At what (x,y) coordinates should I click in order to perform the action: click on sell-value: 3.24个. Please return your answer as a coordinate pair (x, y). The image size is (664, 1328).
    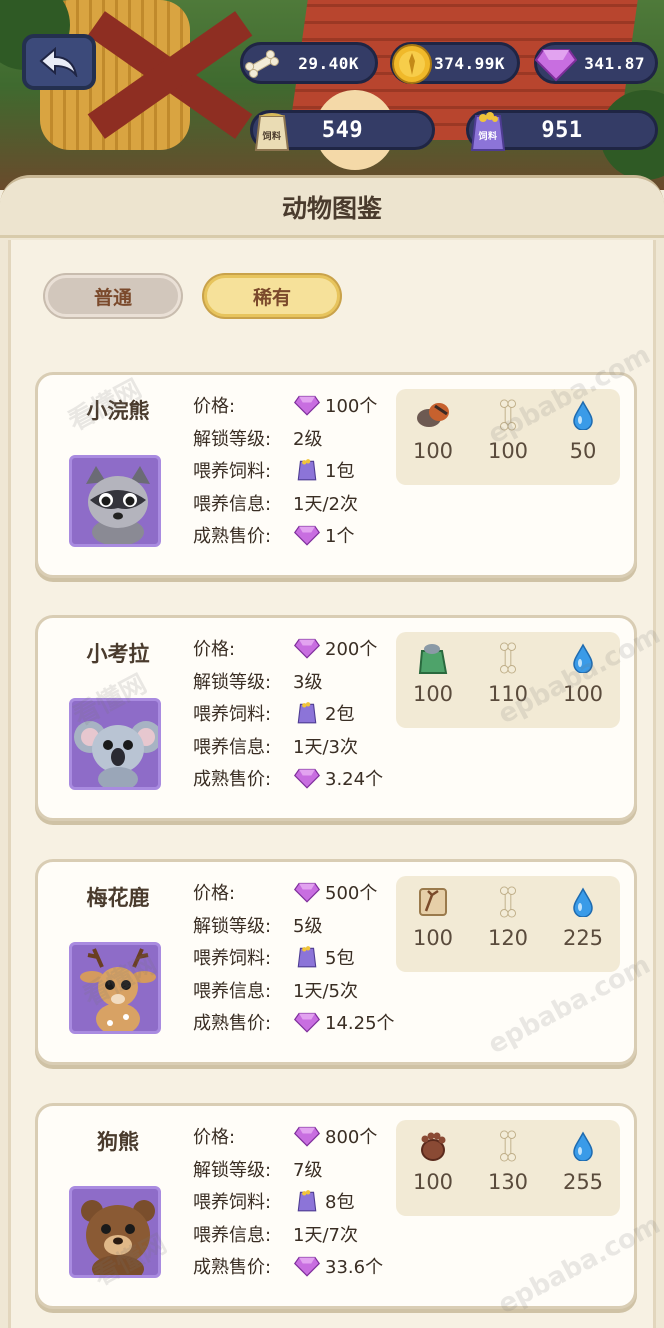
    Looking at the image, I should click on (354, 780).